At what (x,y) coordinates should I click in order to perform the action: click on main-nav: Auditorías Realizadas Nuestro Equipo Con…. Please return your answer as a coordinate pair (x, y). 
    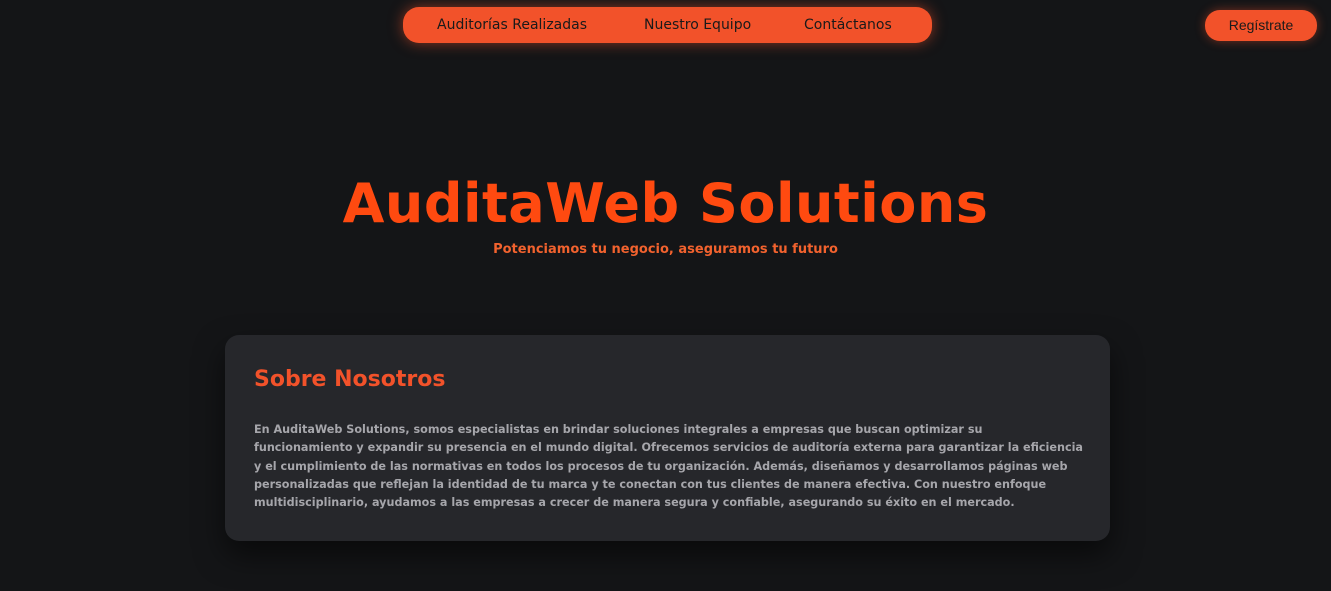
    Looking at the image, I should click on (667, 25).